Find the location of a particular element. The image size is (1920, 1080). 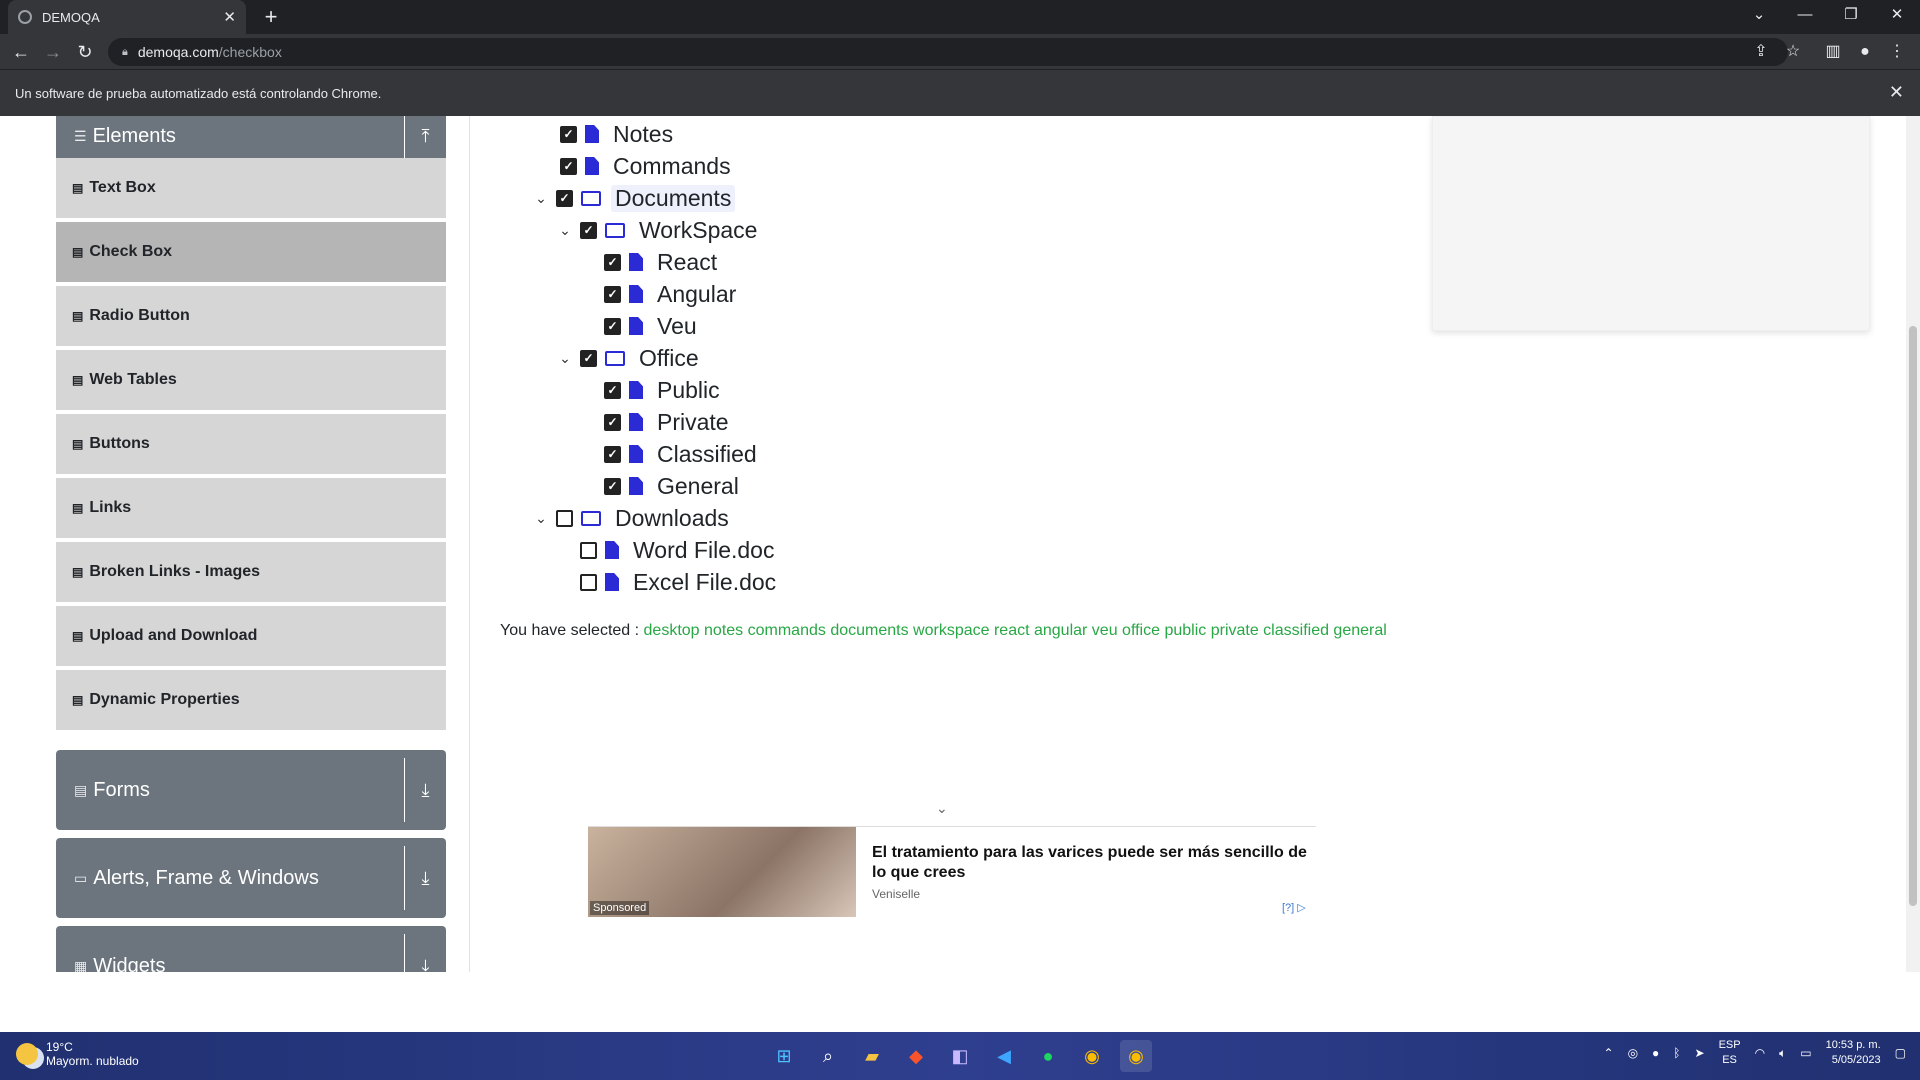

vscode-icon: ◀ is located at coordinates (1004, 1056).